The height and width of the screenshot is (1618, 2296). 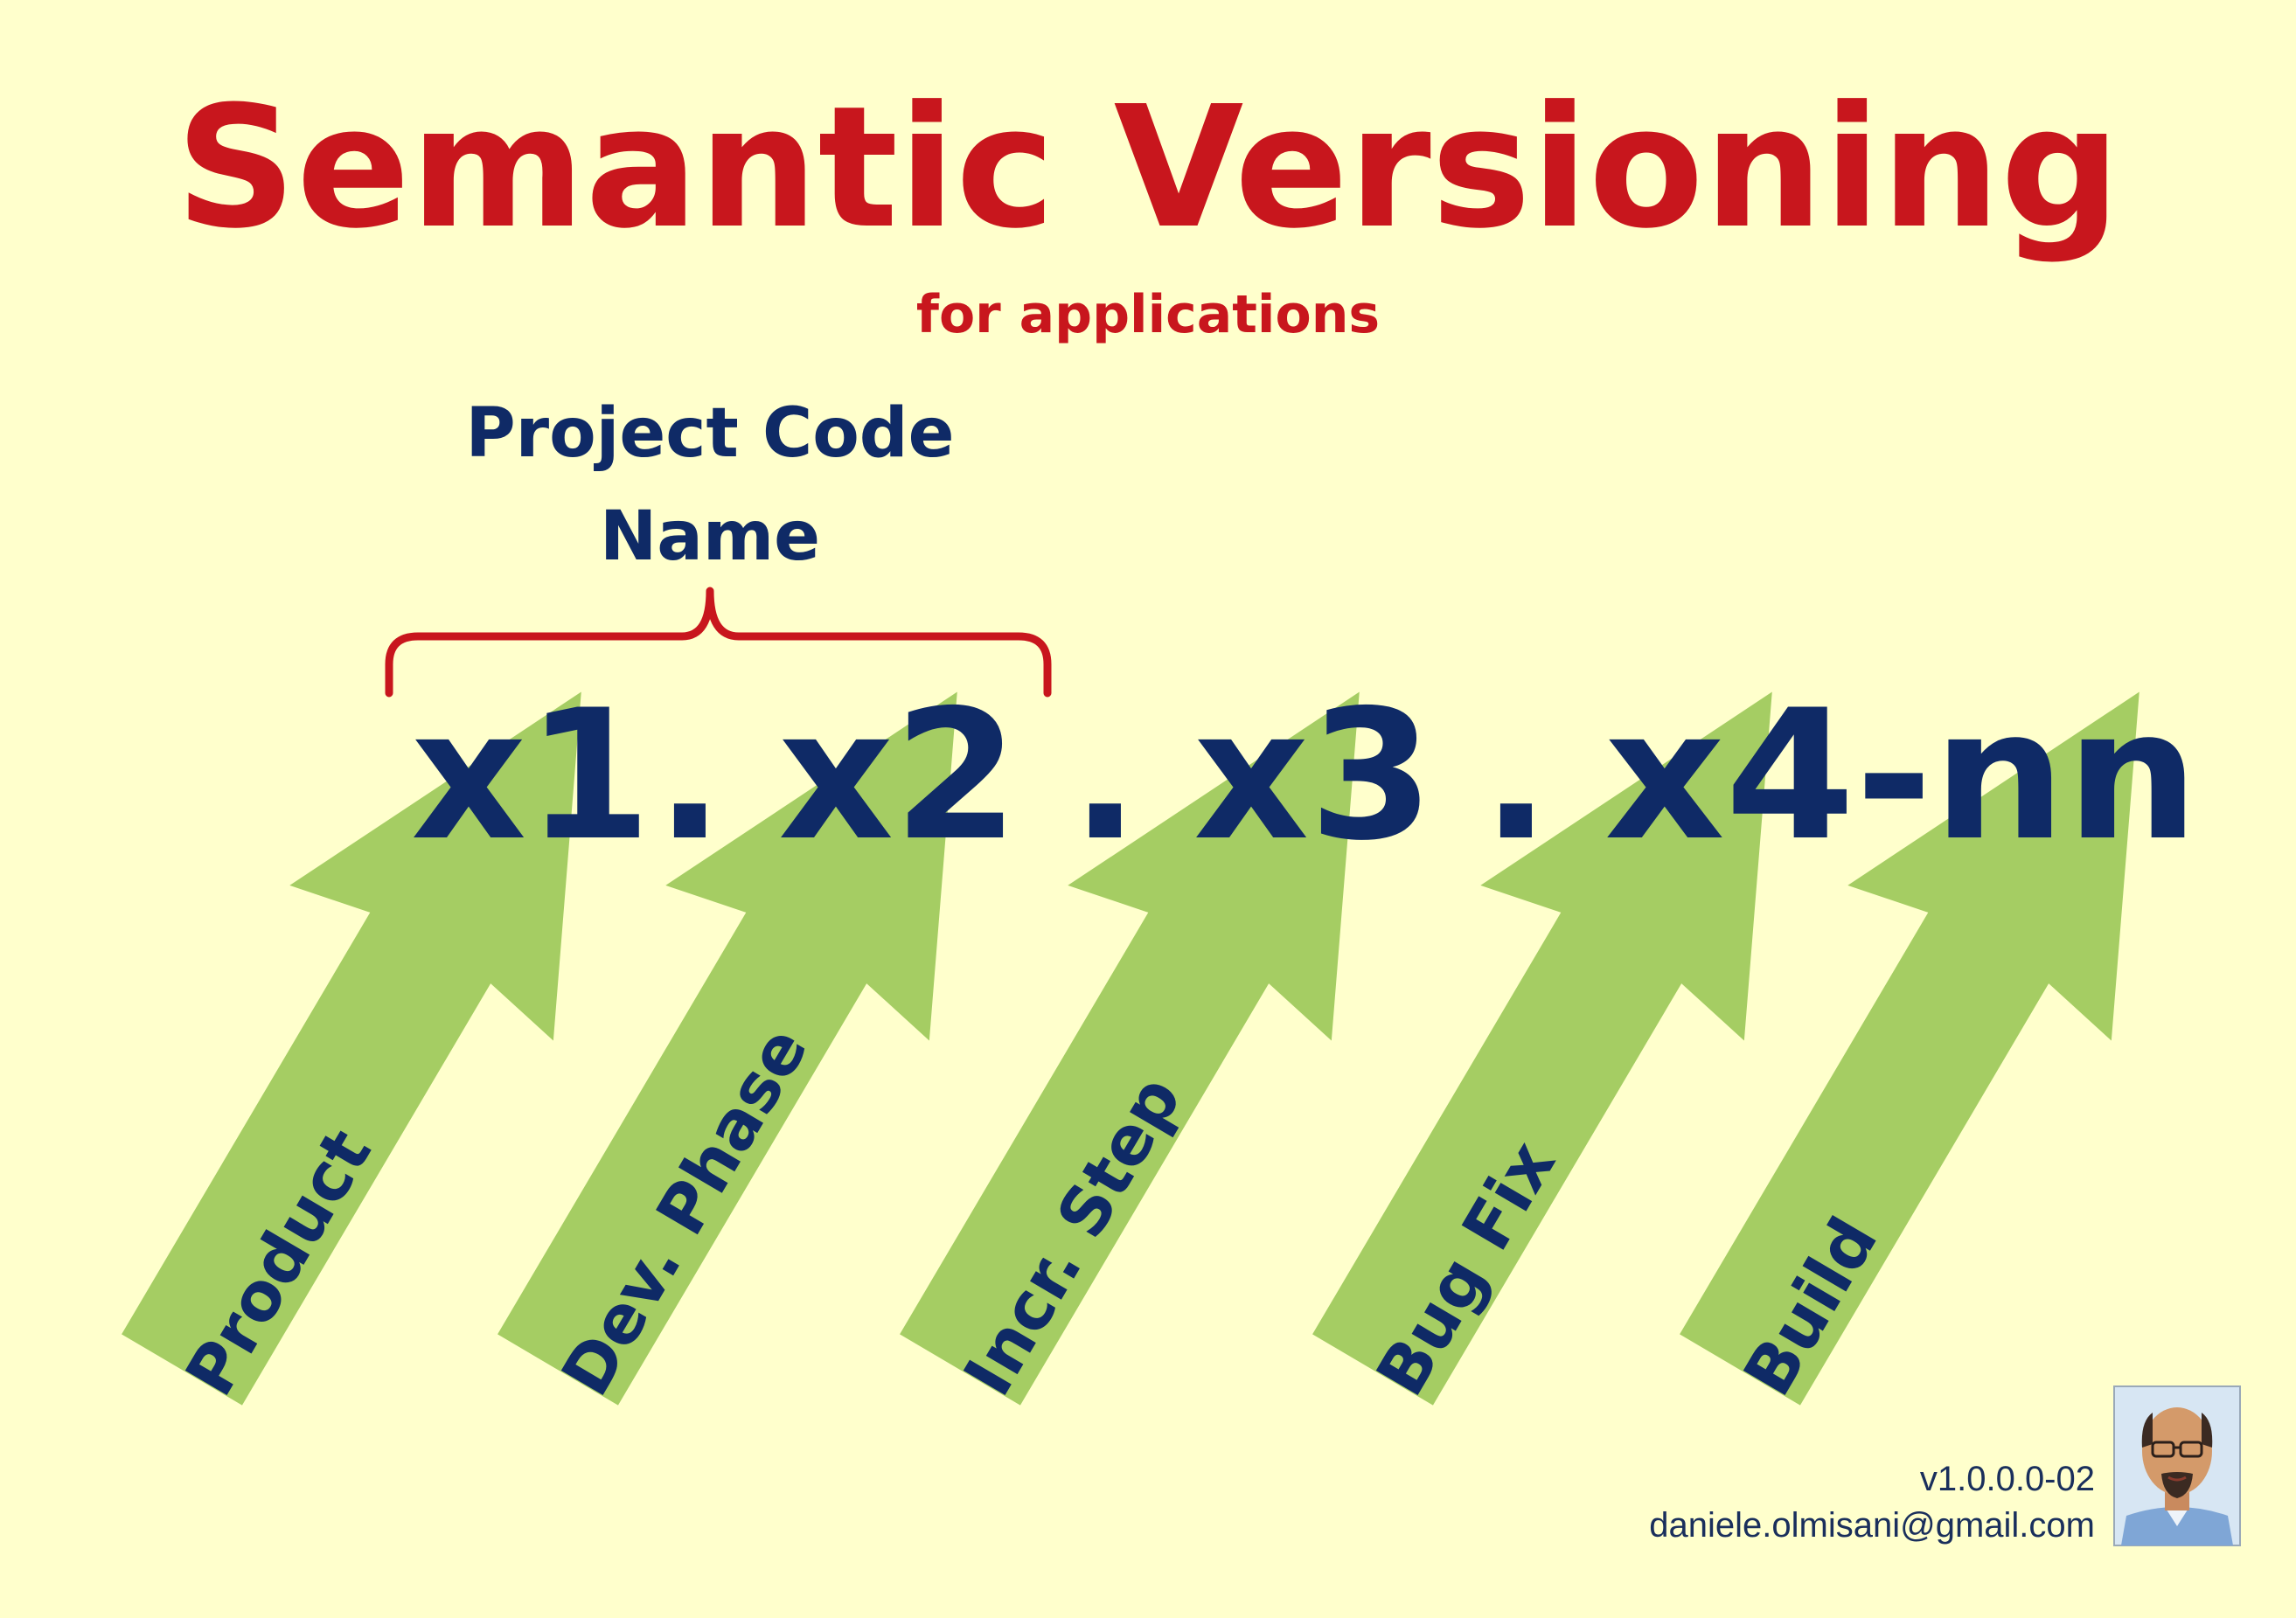 I want to click on version-format: x1 . x2 . x3 . x4-nn, so click(x=1305, y=776).